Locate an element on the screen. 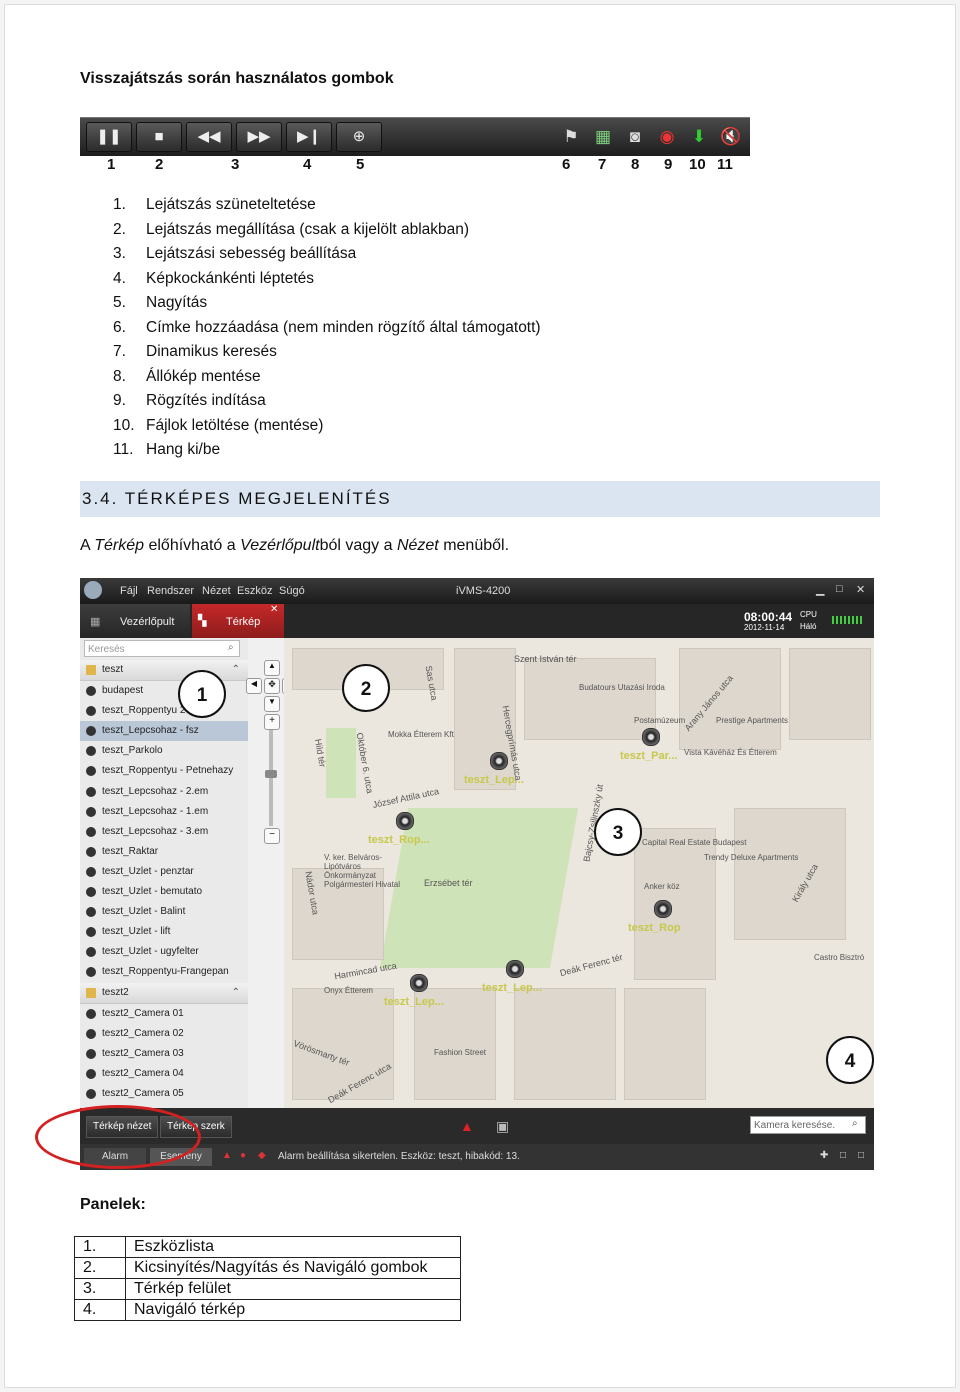 The width and height of the screenshot is (960, 1392). playback-toolbar: ❚❚ ■ ◀◀ ▶▶ ▶❙ ⊕ ⚑ ▦ ◙ ◉ ⬇ 🔇 is located at coordinates (415, 136).